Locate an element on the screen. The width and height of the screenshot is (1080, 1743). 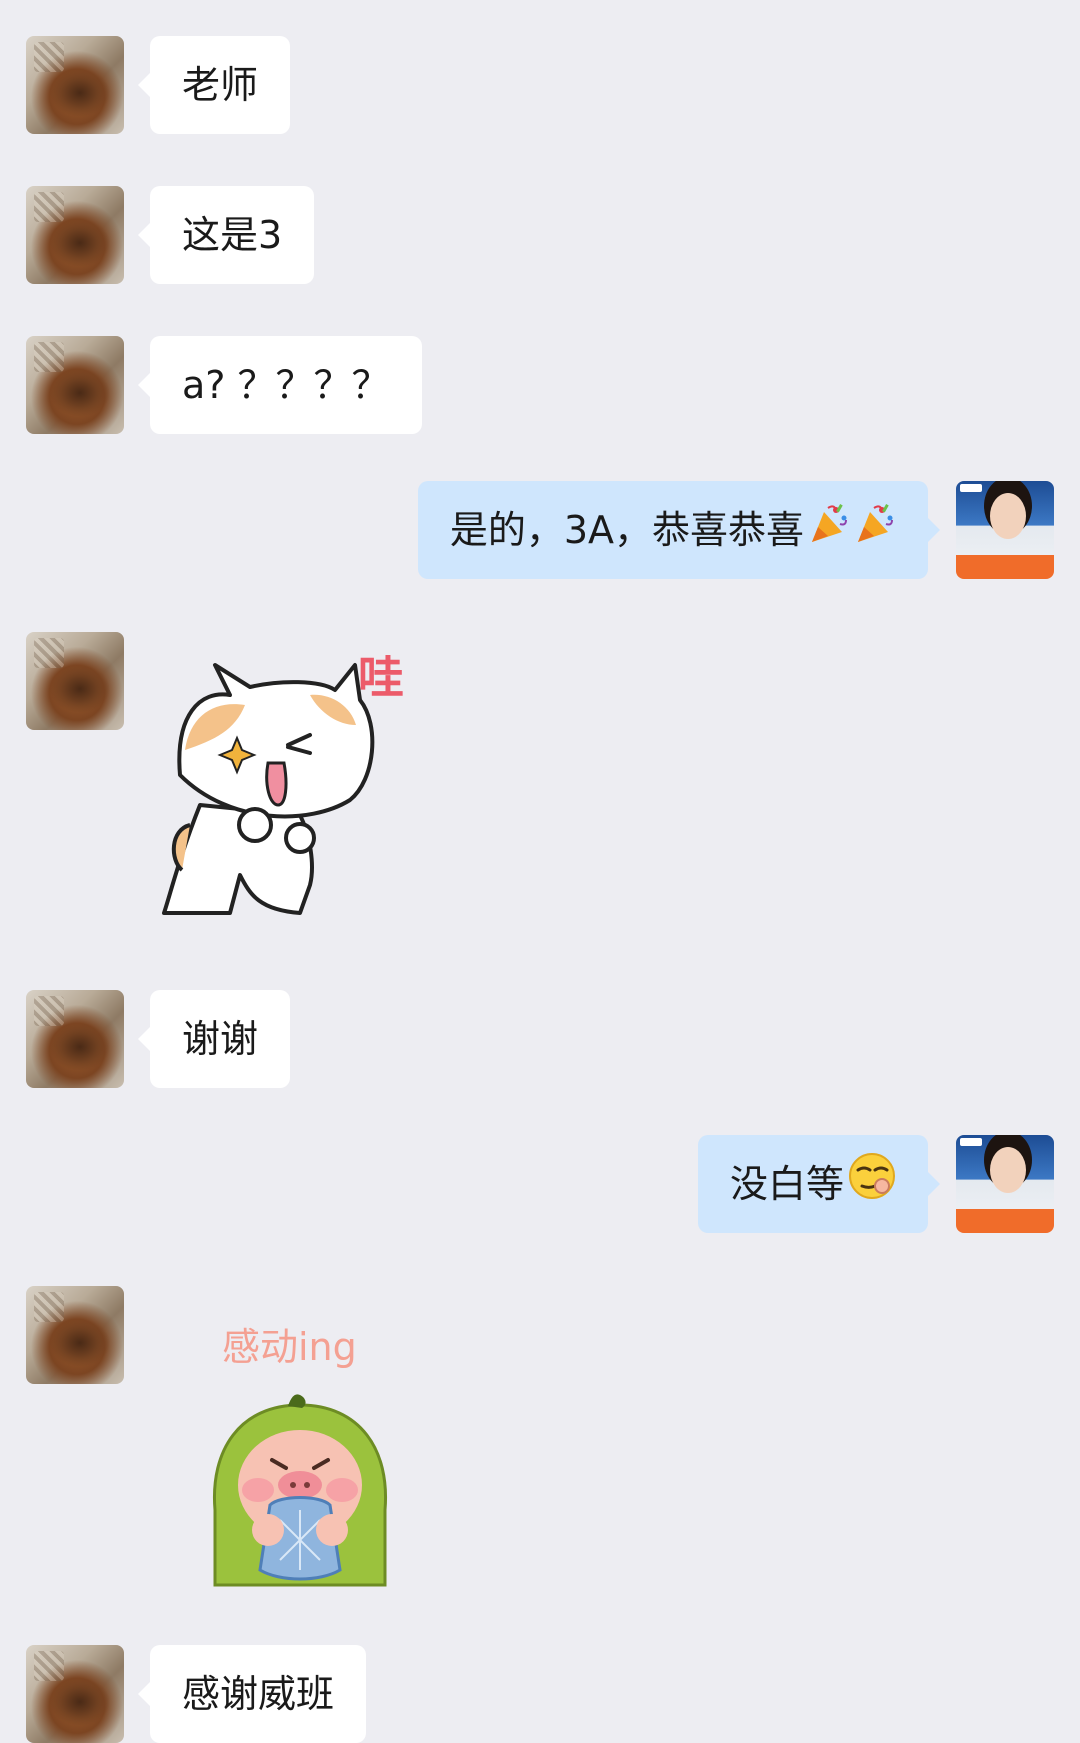
message-bubble-6: 谢谢 is located at coordinates (214, 1039).